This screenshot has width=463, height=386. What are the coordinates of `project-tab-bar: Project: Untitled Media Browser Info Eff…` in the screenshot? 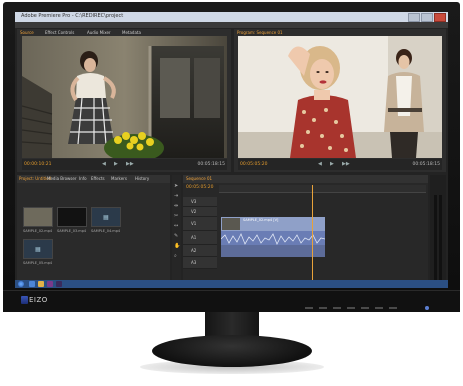 It's located at (93, 179).